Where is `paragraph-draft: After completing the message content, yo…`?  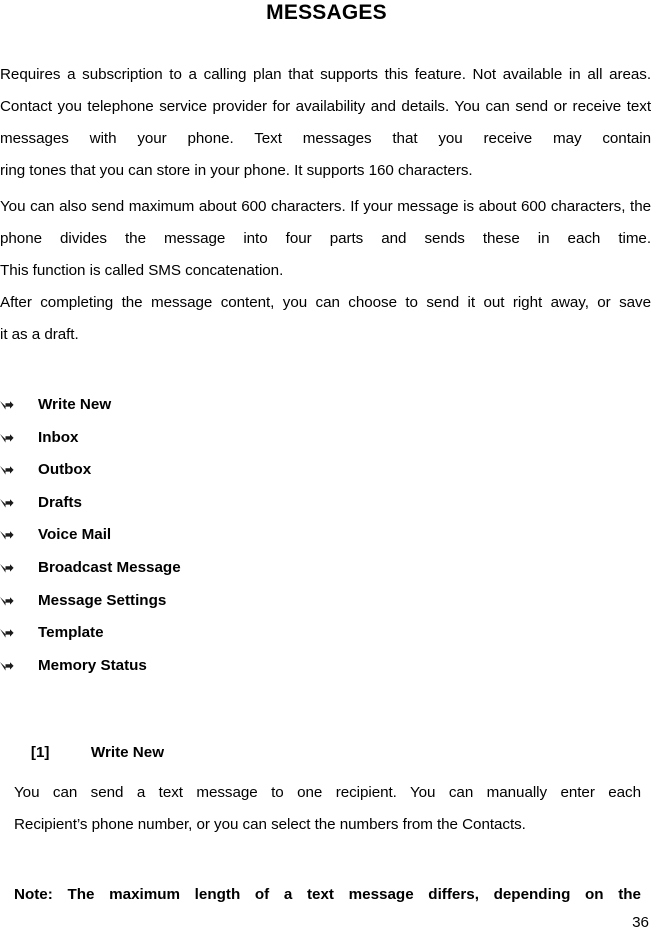 paragraph-draft: After completing the message content, yo… is located at coordinates (325, 319).